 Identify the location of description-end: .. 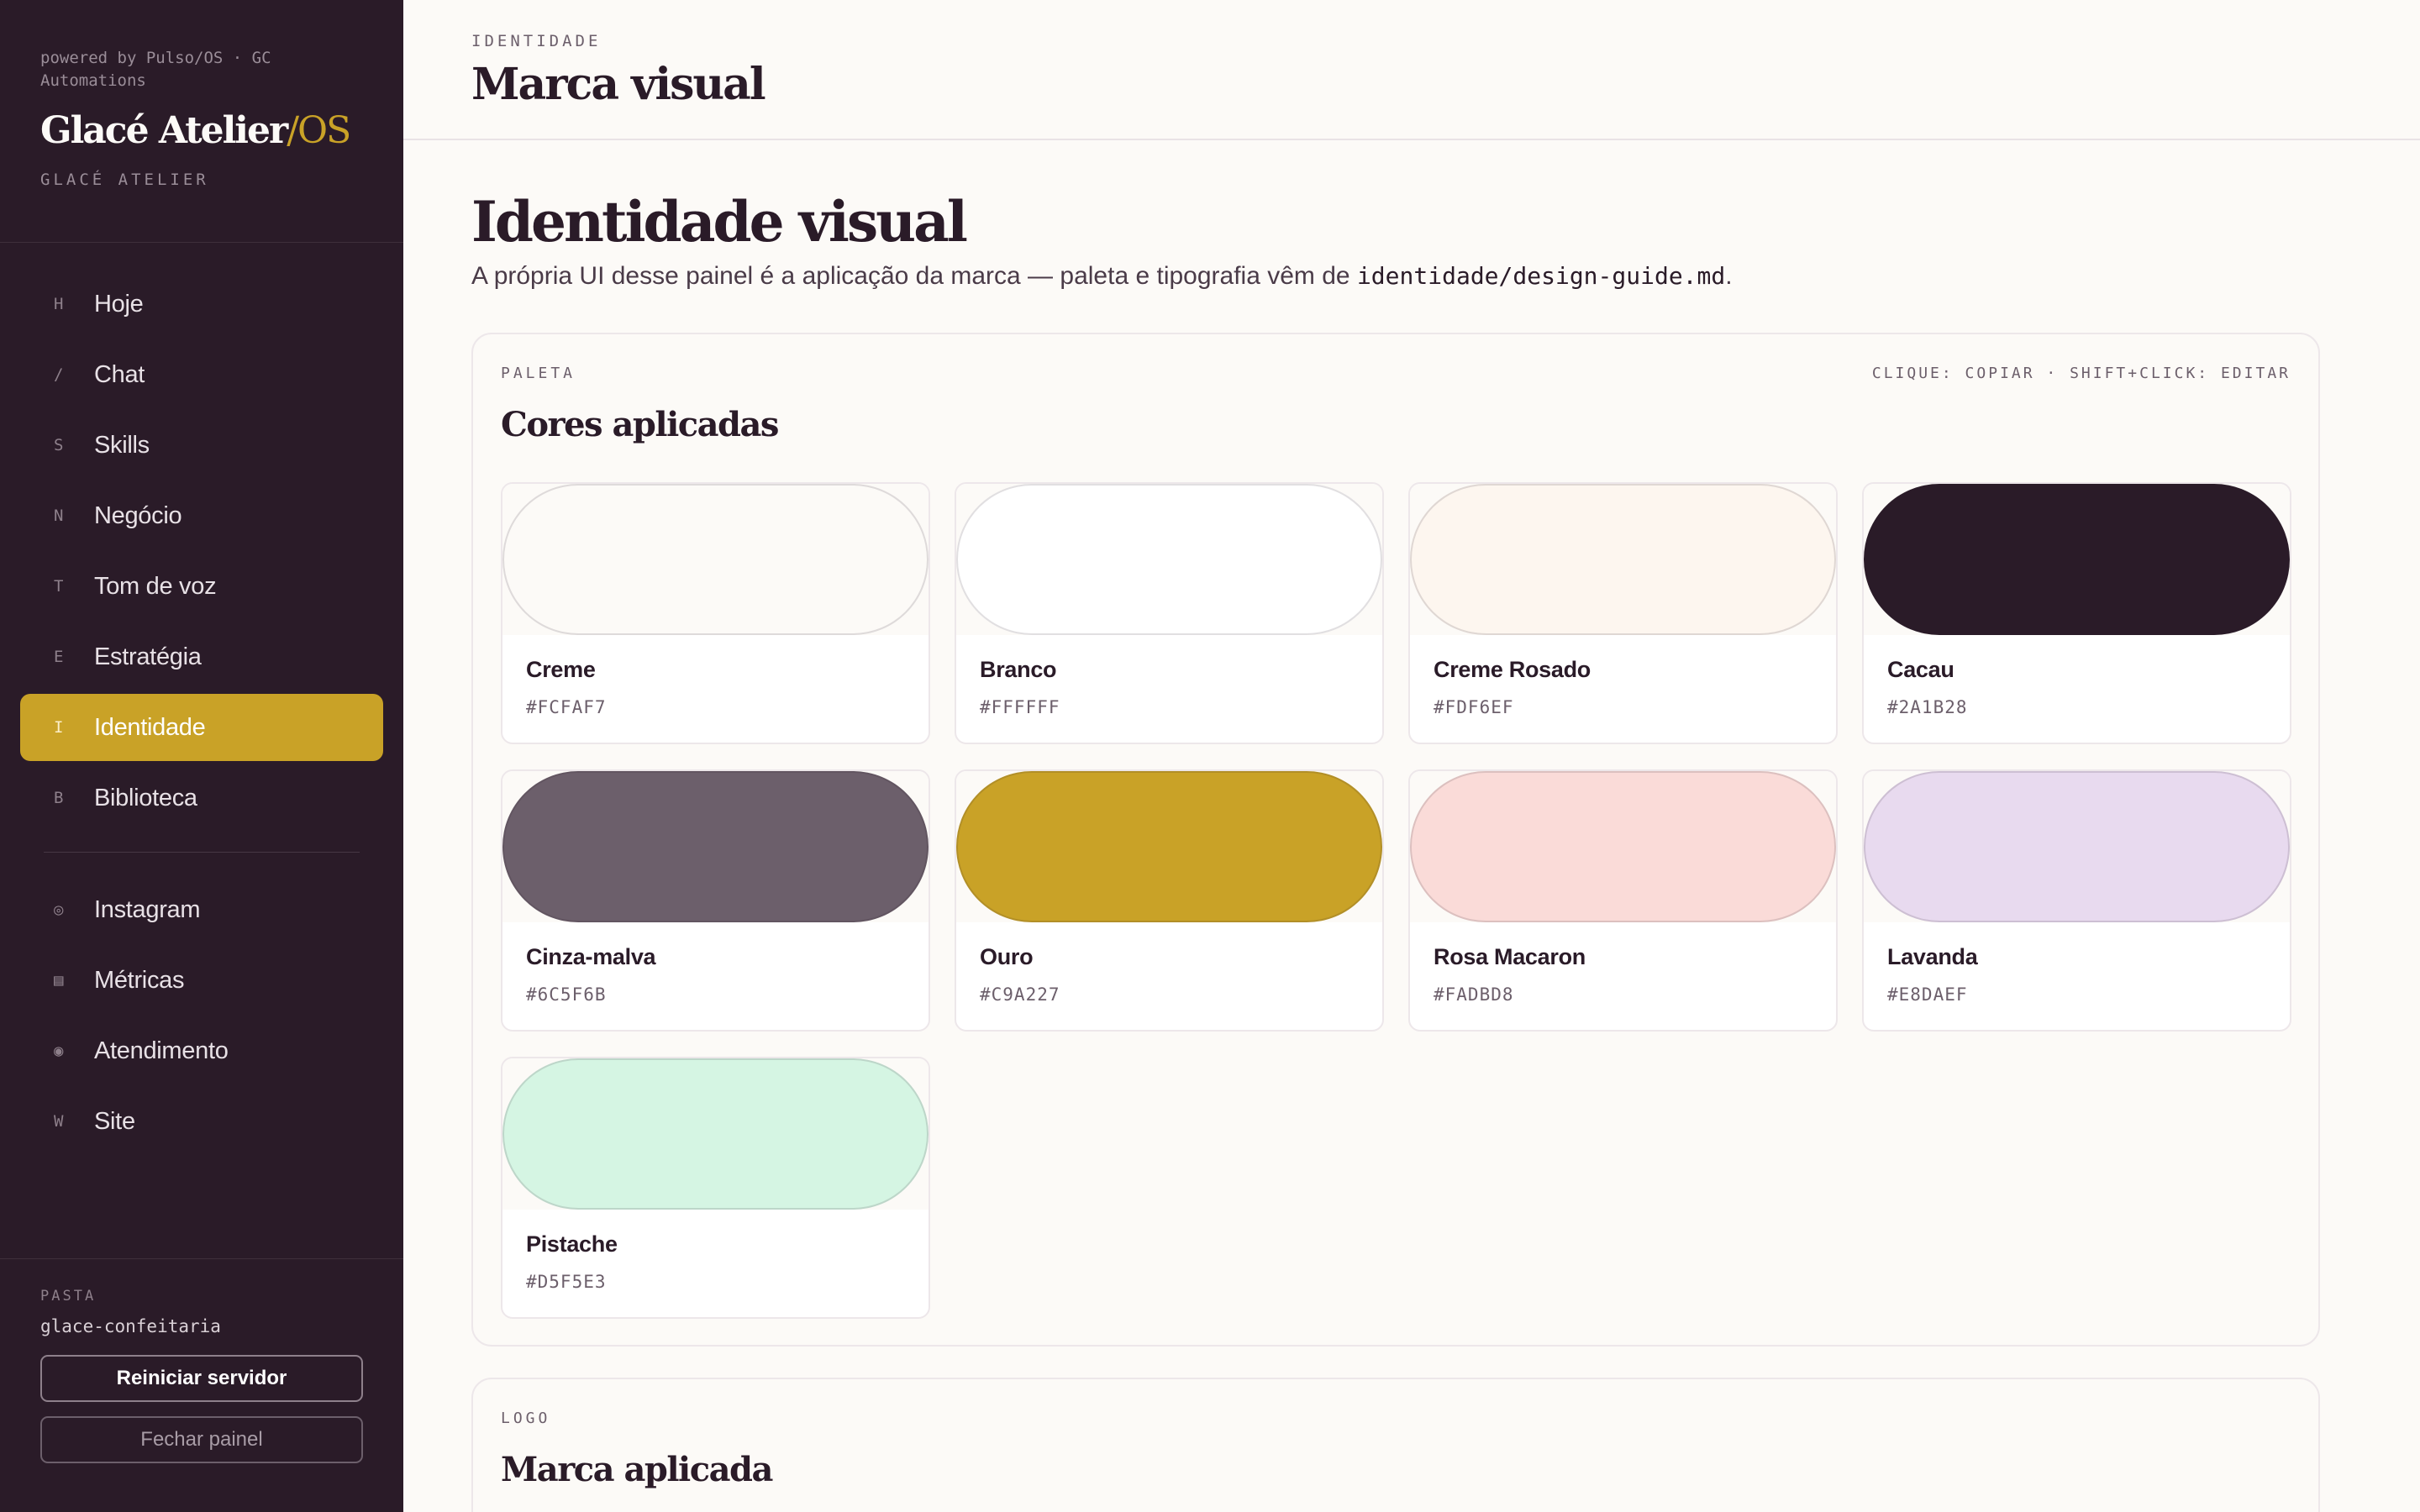
(1729, 276).